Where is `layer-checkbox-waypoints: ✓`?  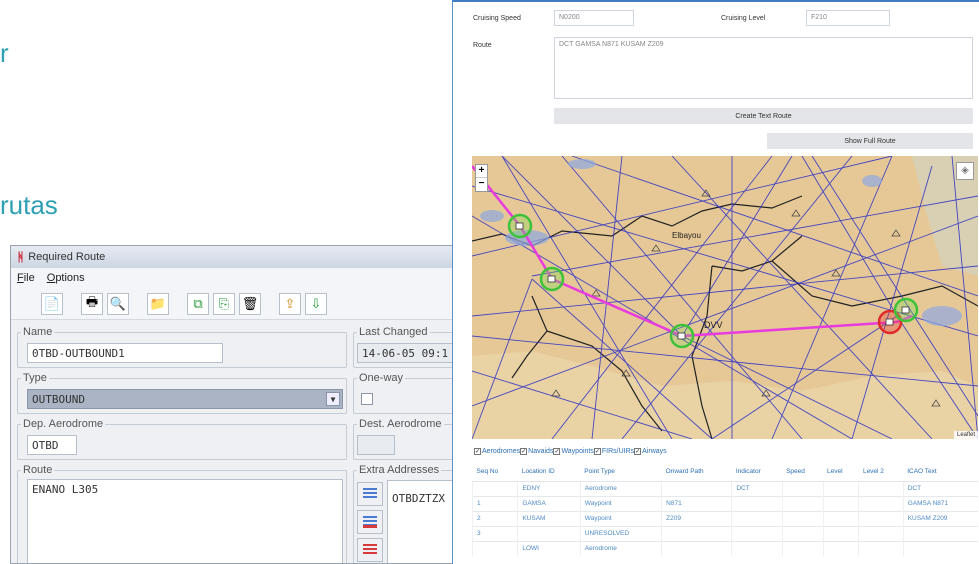 layer-checkbox-waypoints: ✓ is located at coordinates (557, 451).